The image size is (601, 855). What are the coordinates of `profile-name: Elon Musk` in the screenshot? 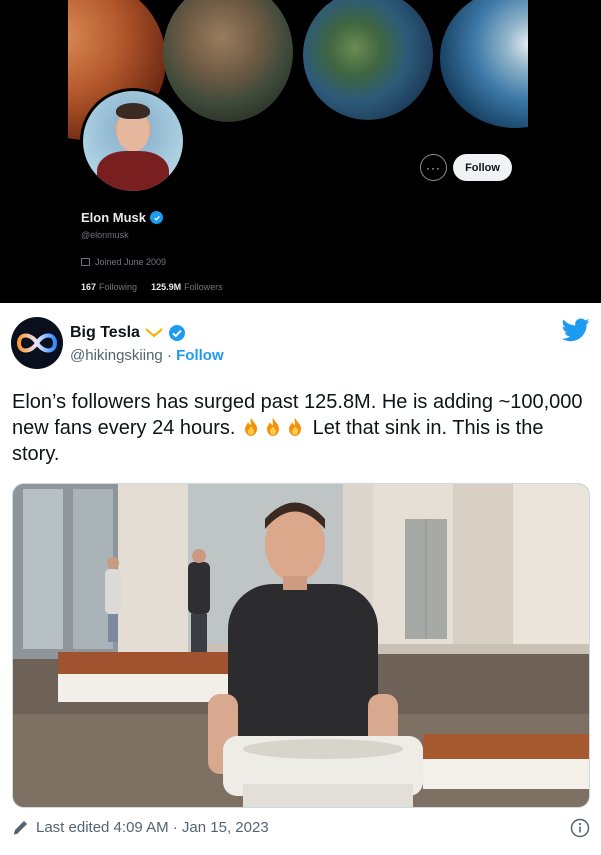 It's located at (114, 217).